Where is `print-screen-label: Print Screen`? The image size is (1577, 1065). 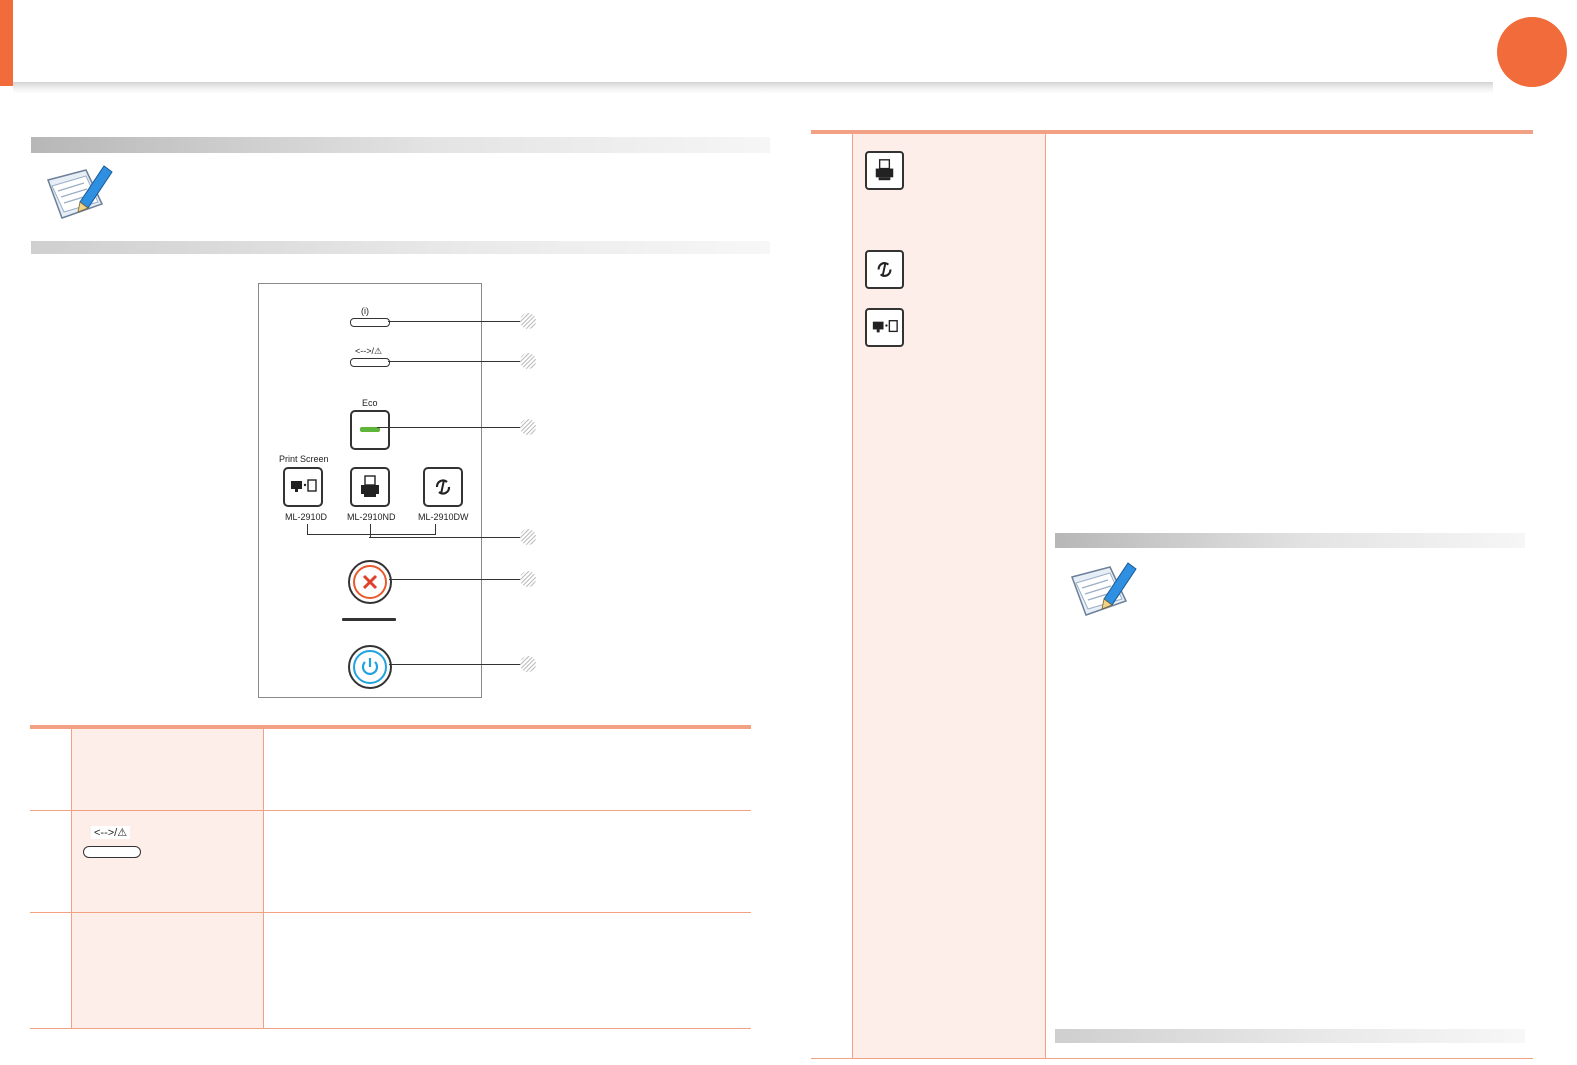 print-screen-label: Print Screen is located at coordinates (304, 459).